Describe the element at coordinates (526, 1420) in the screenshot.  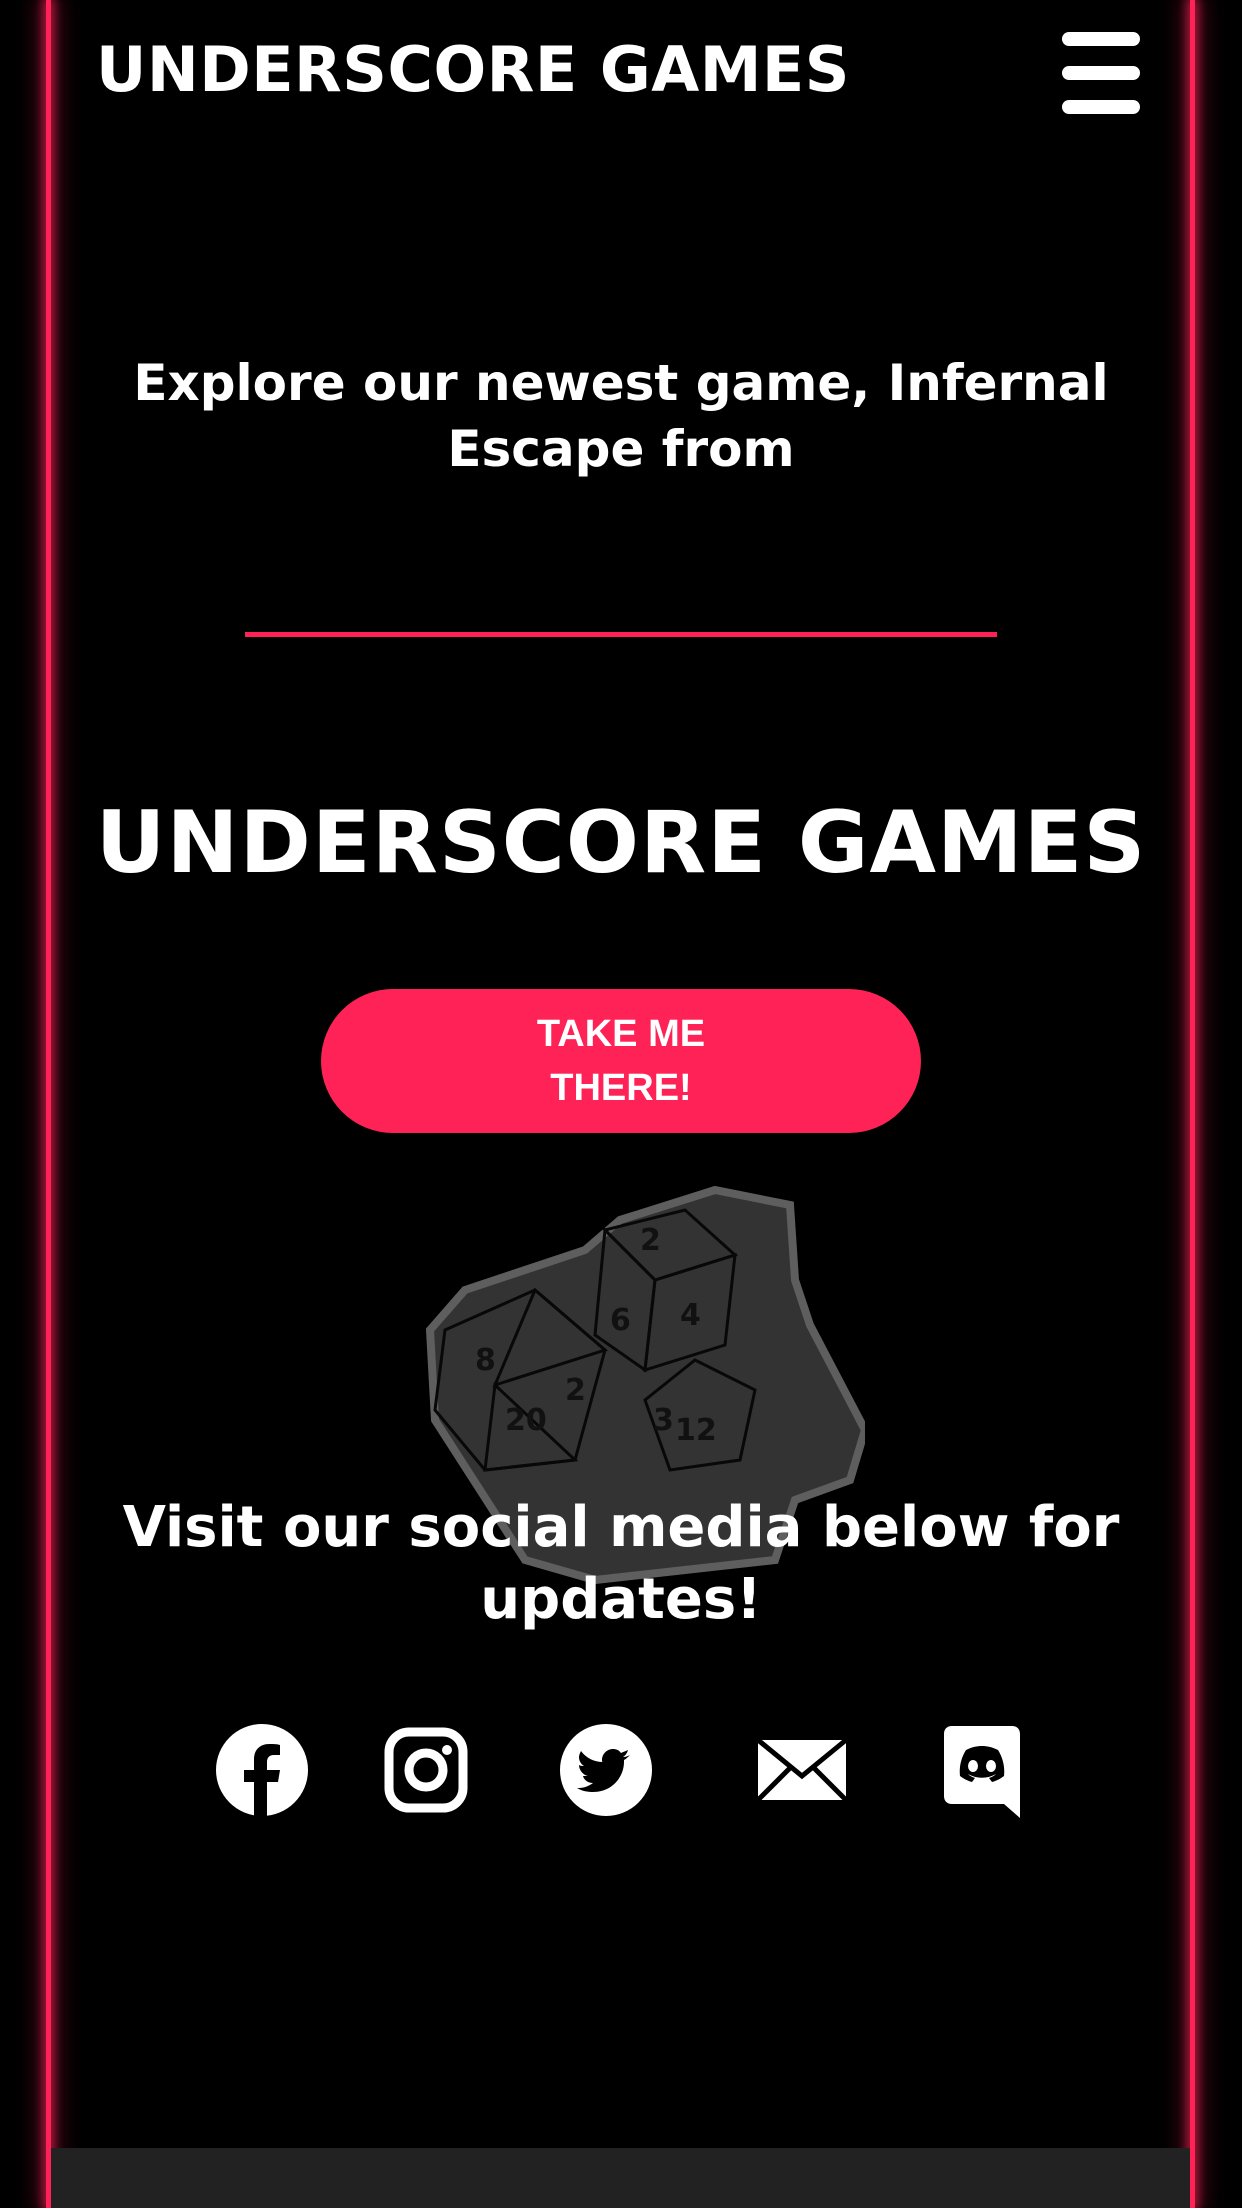
I see `svg-text: 20` at that location.